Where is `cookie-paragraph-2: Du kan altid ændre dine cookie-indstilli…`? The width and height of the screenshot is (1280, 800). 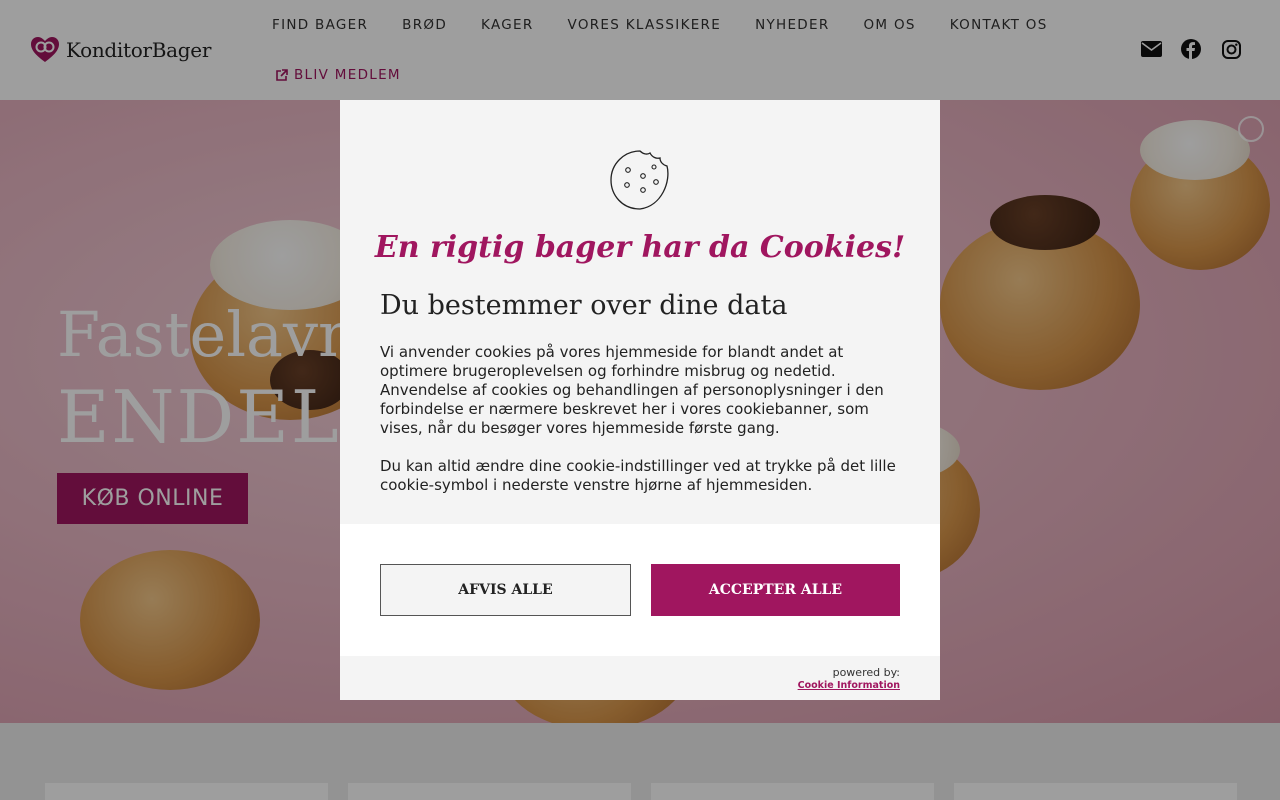 cookie-paragraph-2: Du kan altid ændre dine cookie-indstilli… is located at coordinates (638, 475).